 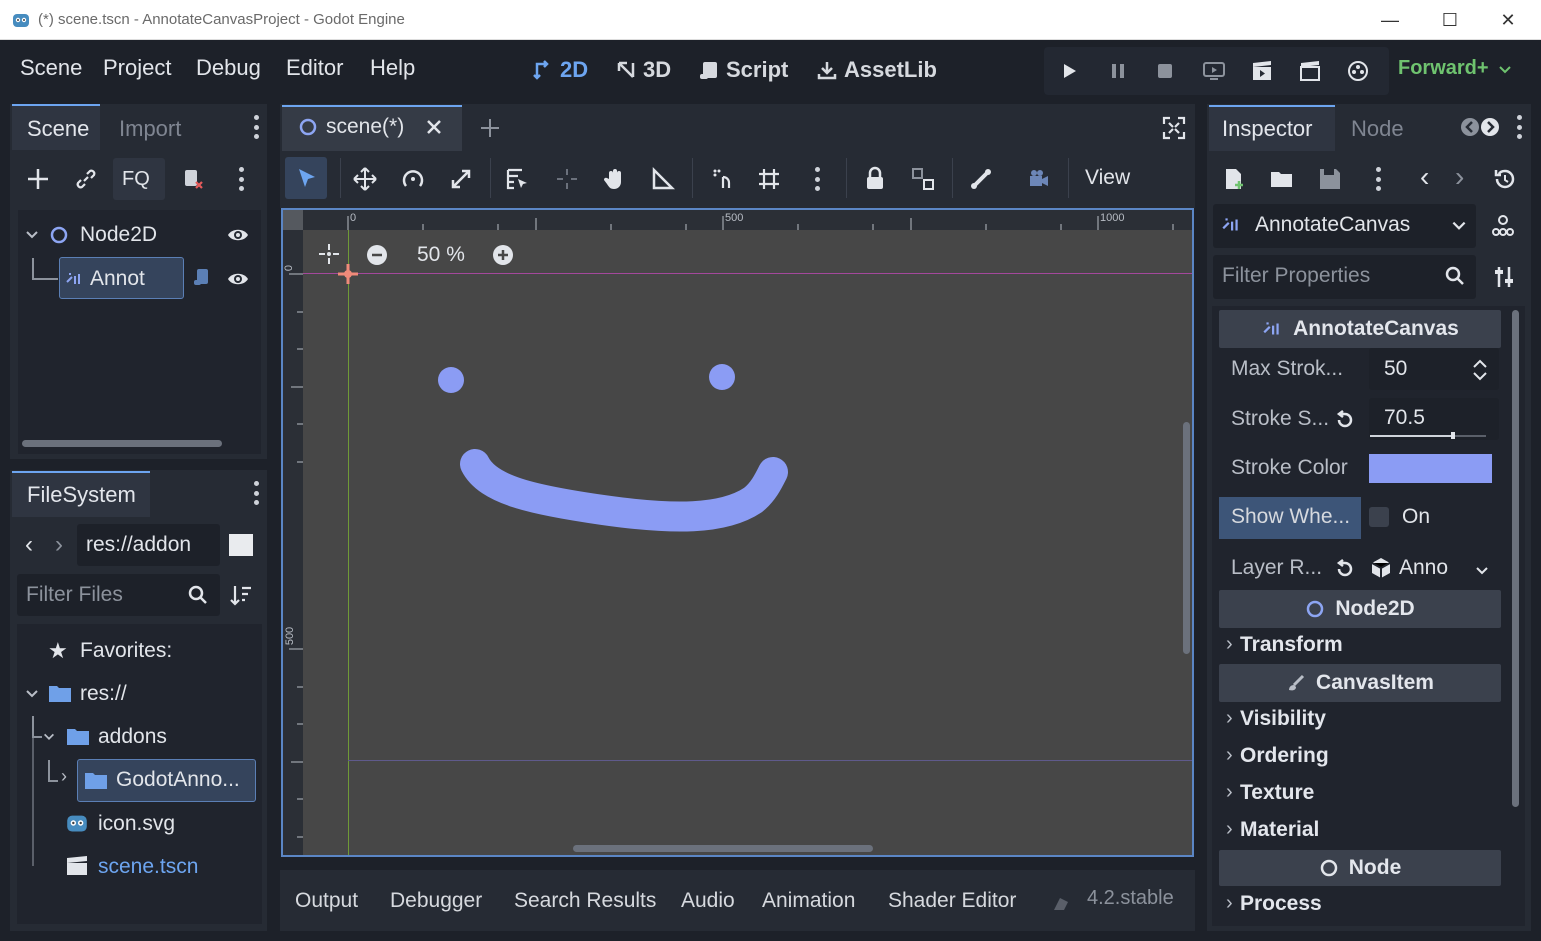 What do you see at coordinates (1061, 903) in the screenshot?
I see `update-spinner-icon` at bounding box center [1061, 903].